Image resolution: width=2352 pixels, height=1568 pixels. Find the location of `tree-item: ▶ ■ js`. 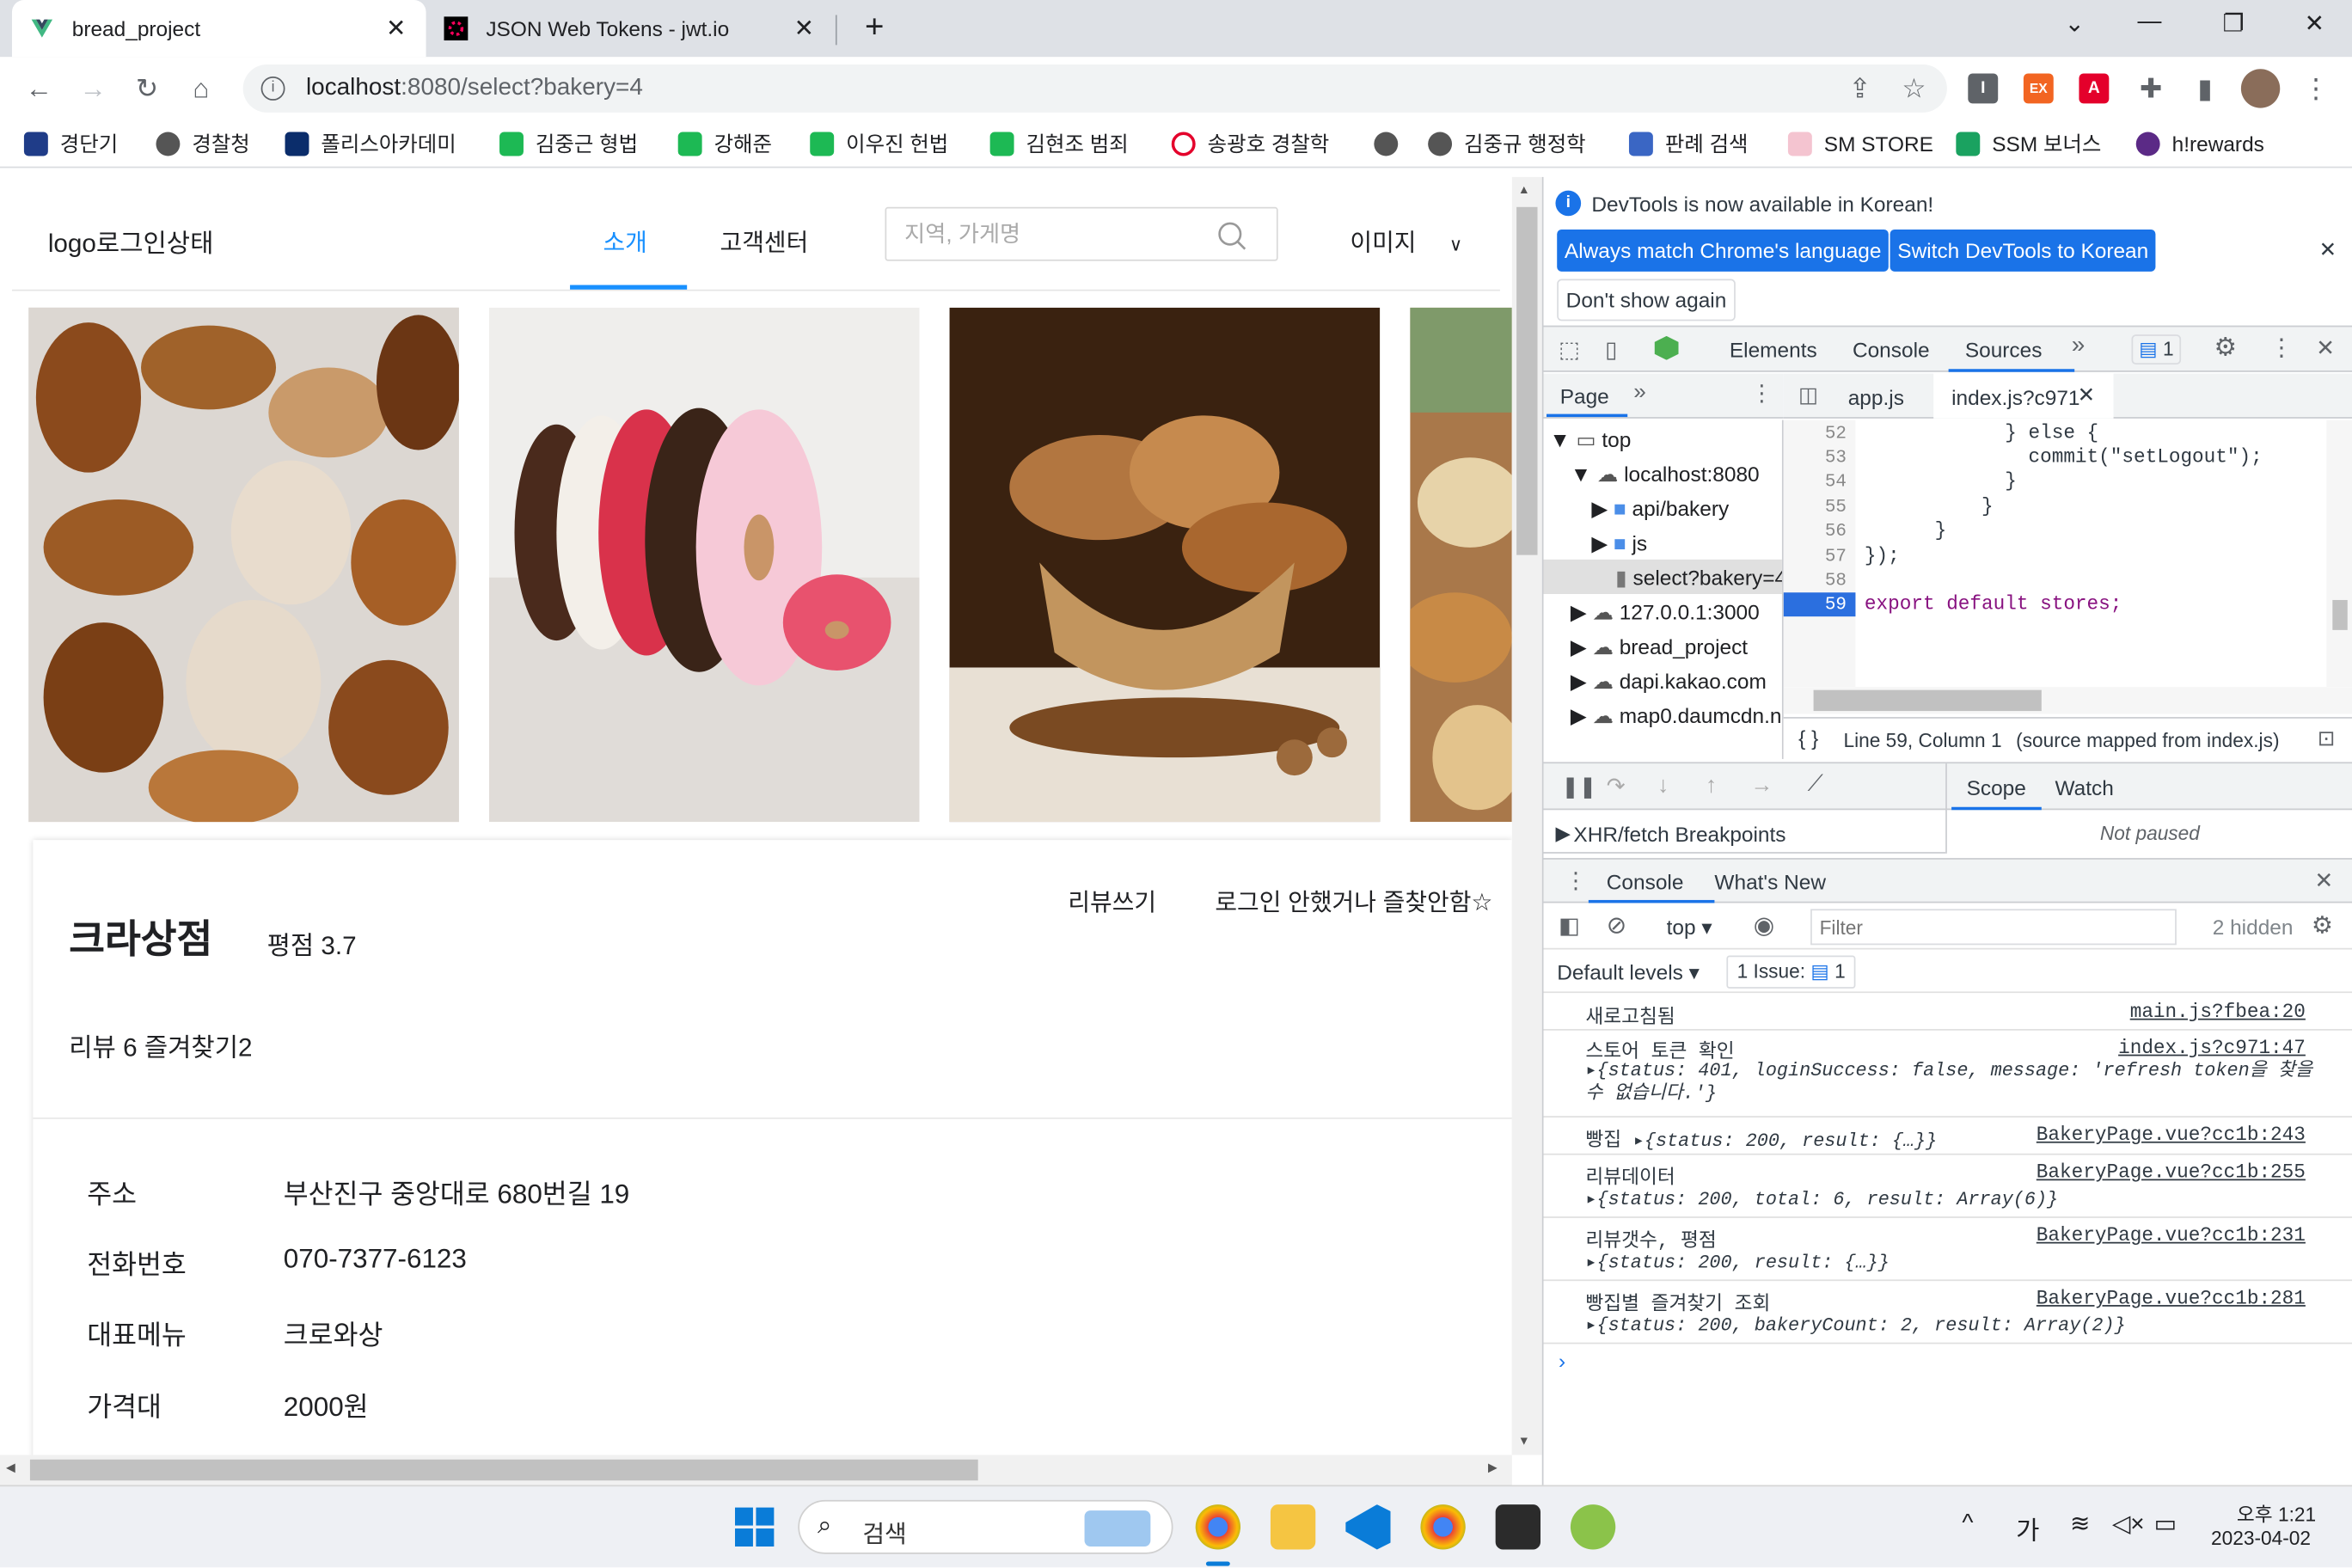

tree-item: ▶ ■ js is located at coordinates (1619, 544).